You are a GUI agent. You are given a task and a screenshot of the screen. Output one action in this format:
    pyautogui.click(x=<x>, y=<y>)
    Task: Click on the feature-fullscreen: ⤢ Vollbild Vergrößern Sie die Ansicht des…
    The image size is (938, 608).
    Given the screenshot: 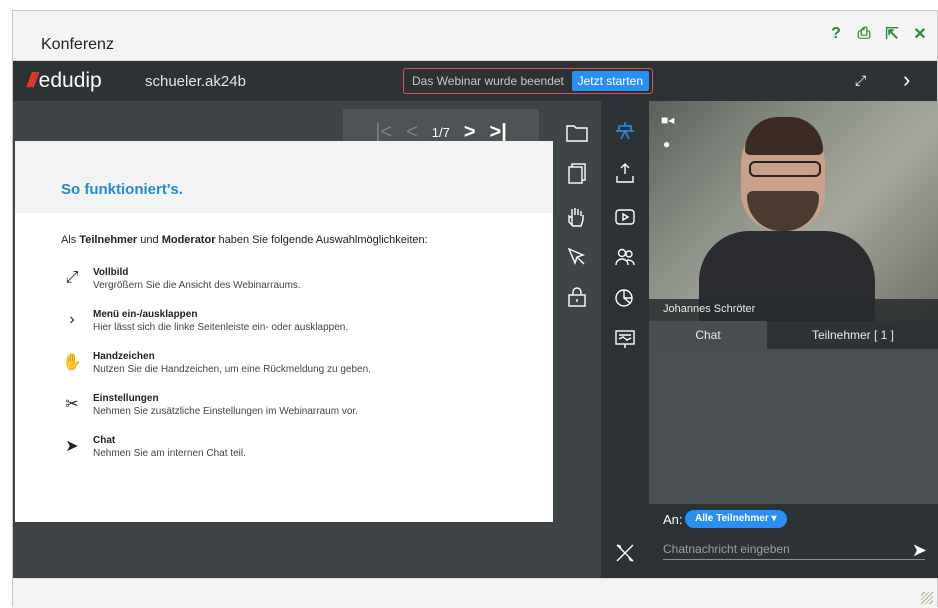 What is the action you would take?
    pyautogui.click(x=180, y=279)
    